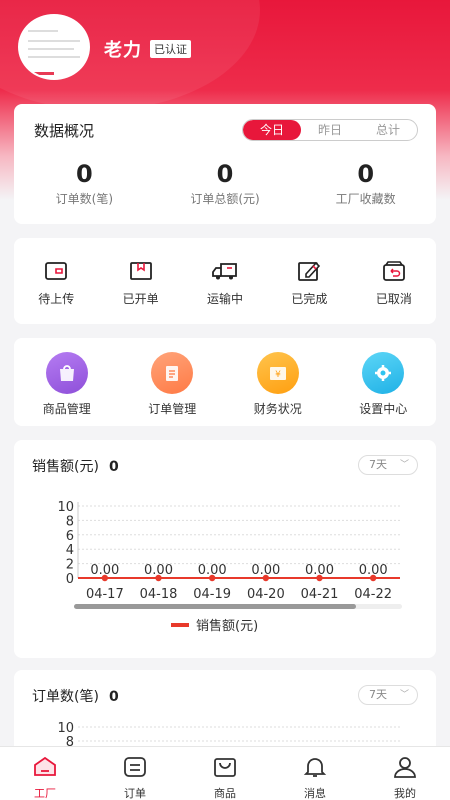  I want to click on tab-label: 订单, so click(135, 793).